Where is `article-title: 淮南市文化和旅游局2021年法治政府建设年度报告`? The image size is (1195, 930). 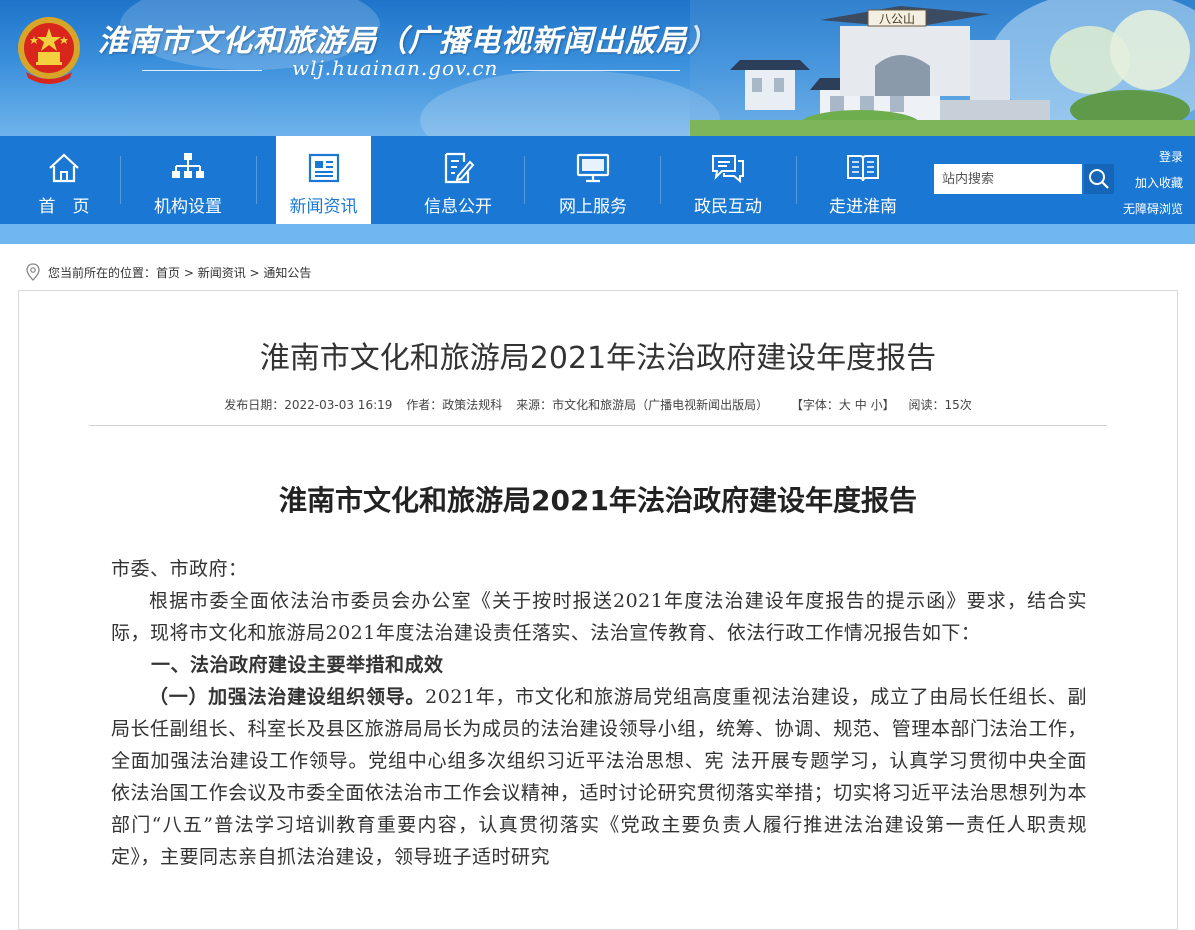
article-title: 淮南市文化和旅游局2021年法治政府建设年度报告 is located at coordinates (598, 358).